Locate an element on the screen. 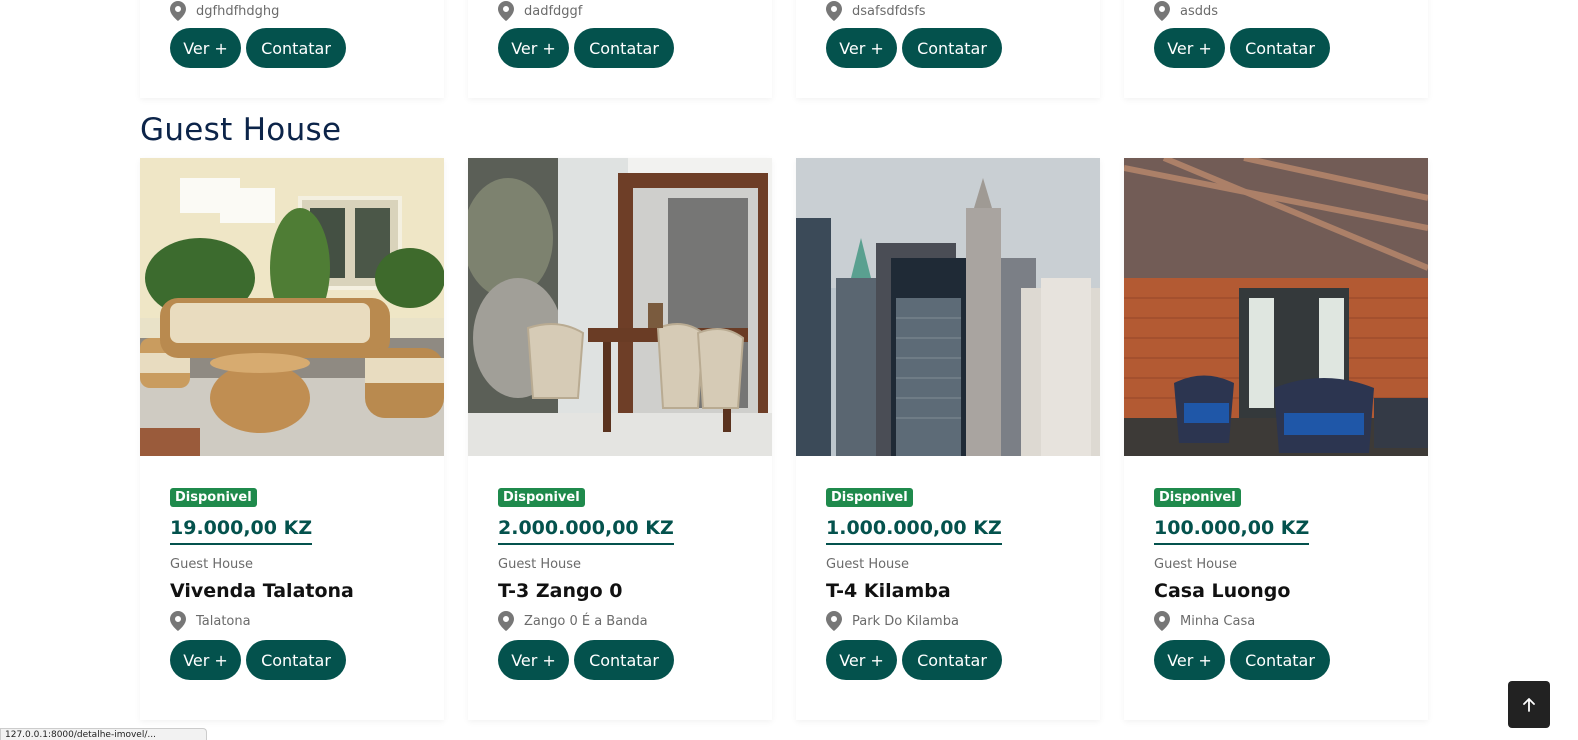 This screenshot has height=740, width=1578. property-card: dsafsdfdsfs Ver + Contatar is located at coordinates (948, 49).